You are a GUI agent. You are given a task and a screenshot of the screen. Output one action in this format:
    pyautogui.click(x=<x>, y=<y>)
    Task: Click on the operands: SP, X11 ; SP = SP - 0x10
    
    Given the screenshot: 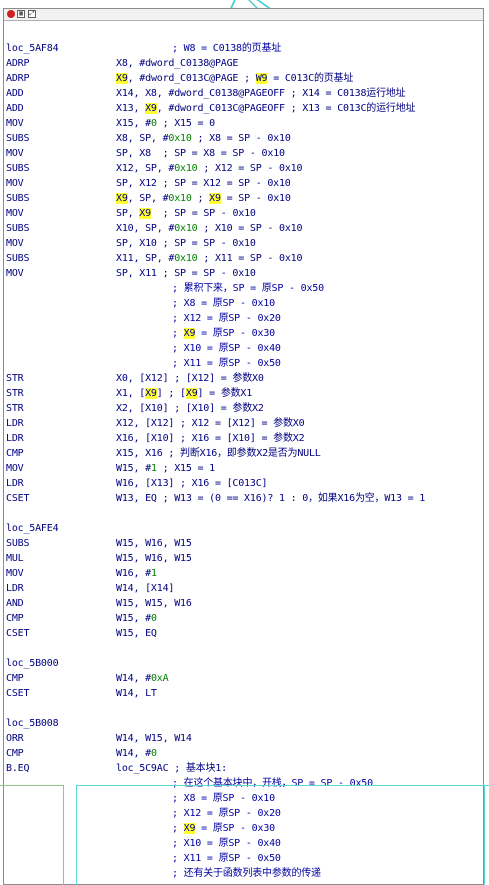 What is the action you would take?
    pyautogui.click(x=186, y=273)
    